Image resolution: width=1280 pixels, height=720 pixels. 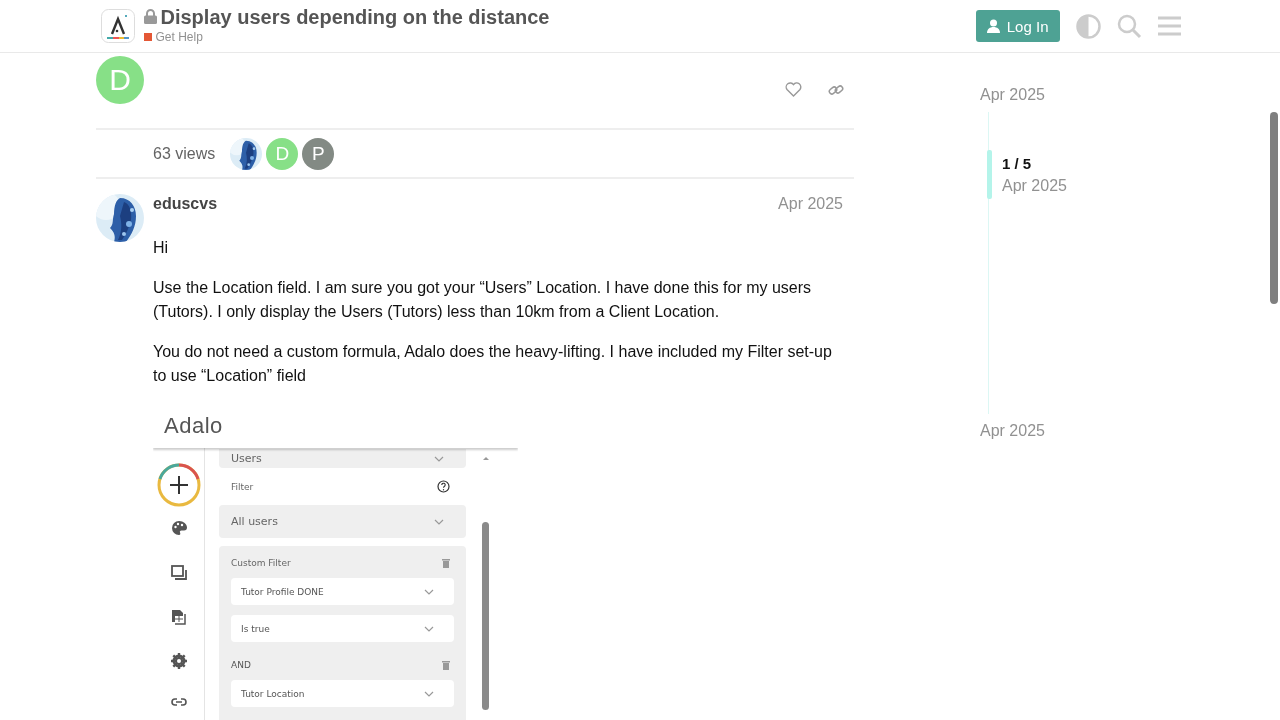 What do you see at coordinates (486, 458) in the screenshot?
I see `scroll-up-icon` at bounding box center [486, 458].